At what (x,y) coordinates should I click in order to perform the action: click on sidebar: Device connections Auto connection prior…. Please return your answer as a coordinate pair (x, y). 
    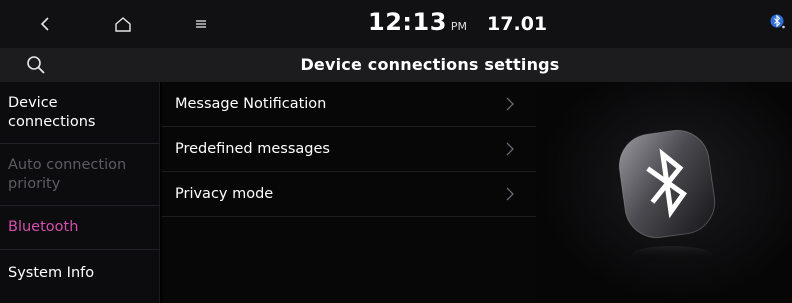
    Looking at the image, I should click on (80, 192).